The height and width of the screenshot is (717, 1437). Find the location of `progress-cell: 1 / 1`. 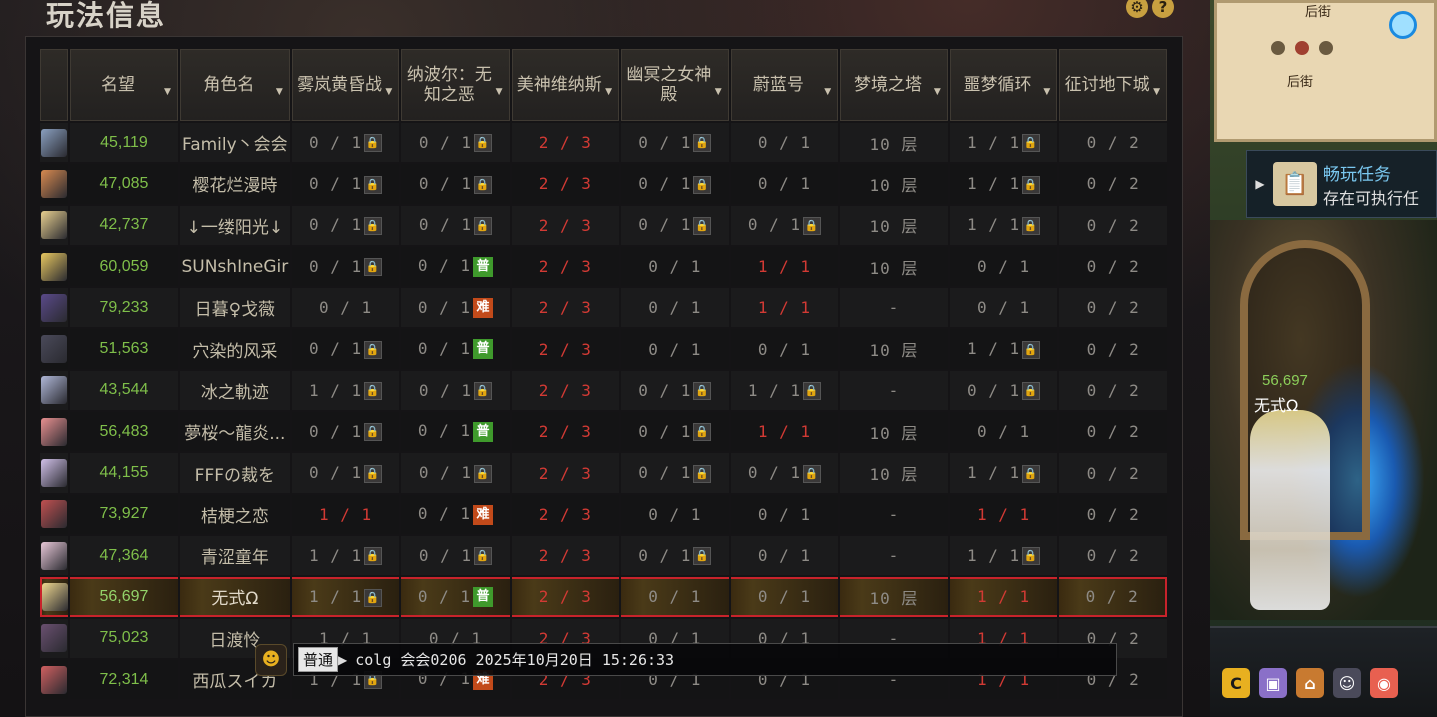

progress-cell: 1 / 1 is located at coordinates (784, 432).